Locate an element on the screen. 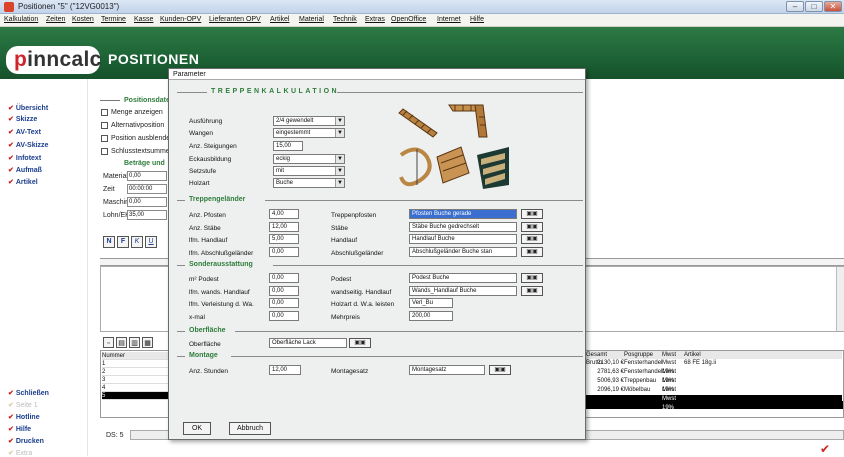  checkbox-alternativ is located at coordinates (104, 125).